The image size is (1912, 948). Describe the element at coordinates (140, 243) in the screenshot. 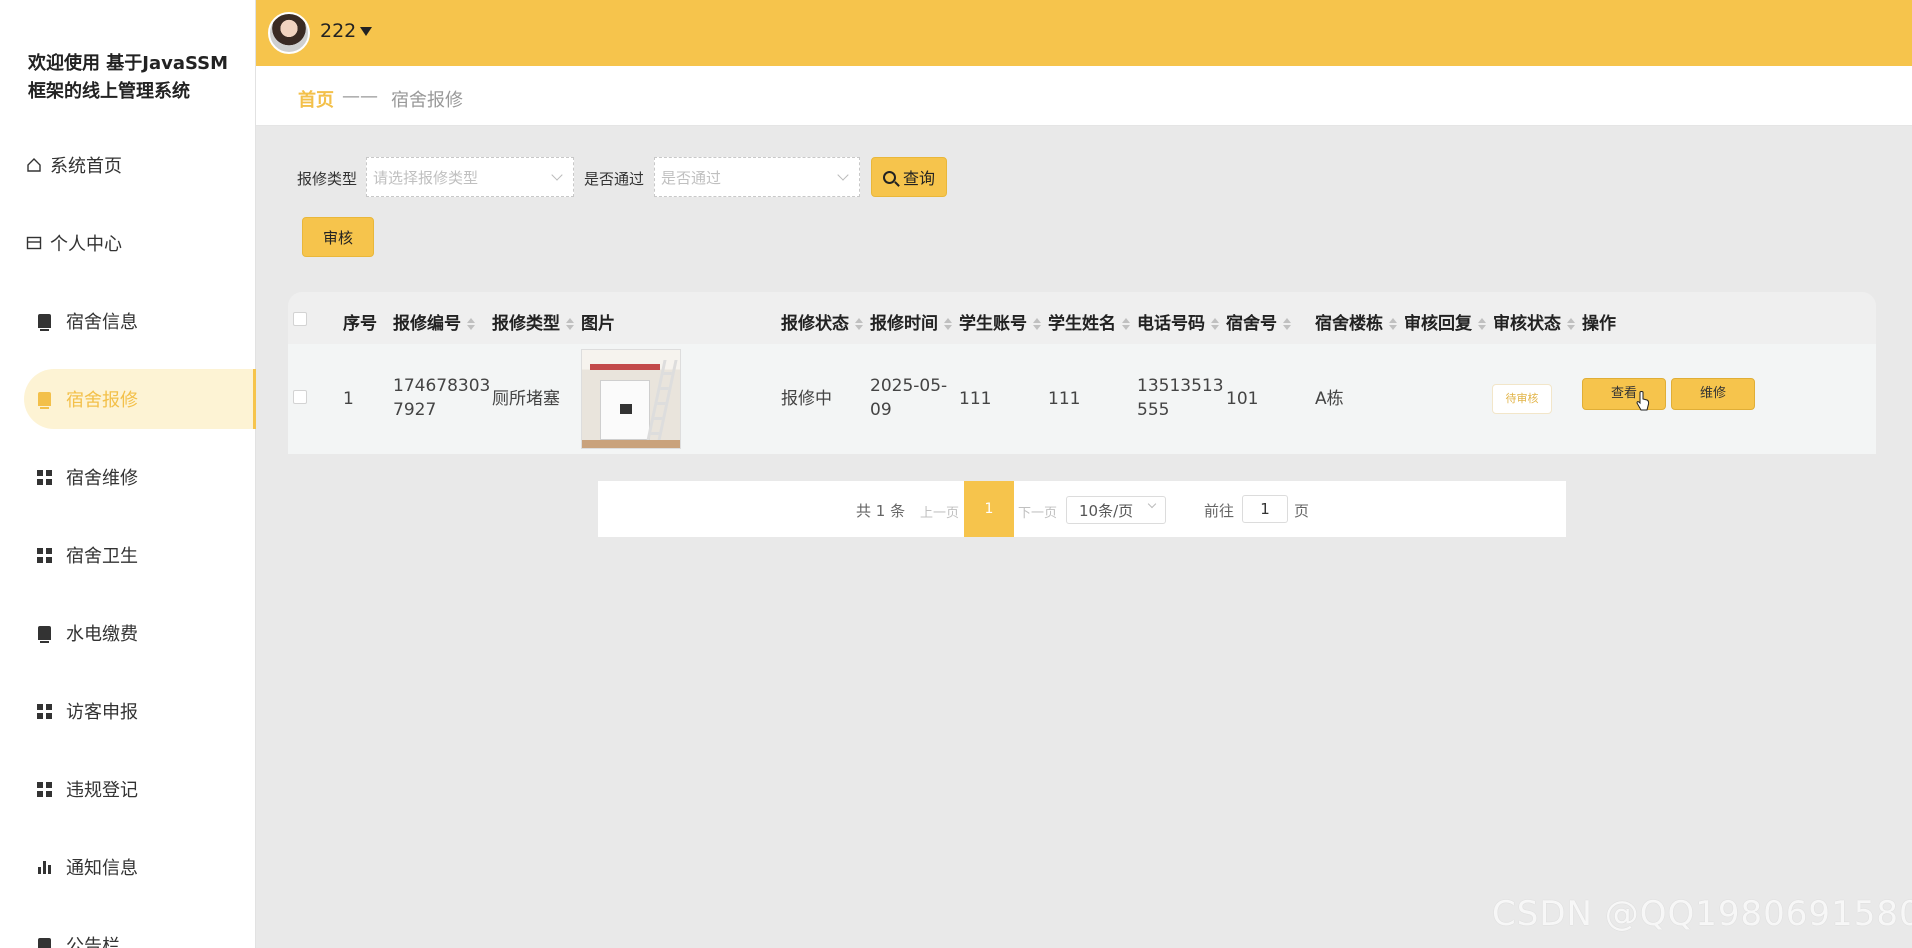

I see `sidebar-item-profile: 个人中心` at that location.